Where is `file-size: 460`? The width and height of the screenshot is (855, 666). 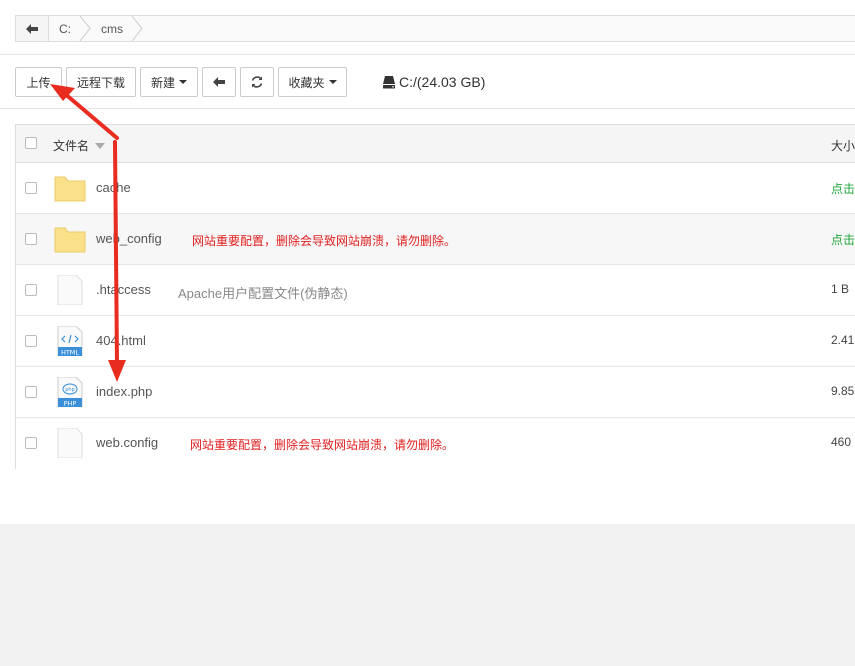
file-size: 460 is located at coordinates (841, 442).